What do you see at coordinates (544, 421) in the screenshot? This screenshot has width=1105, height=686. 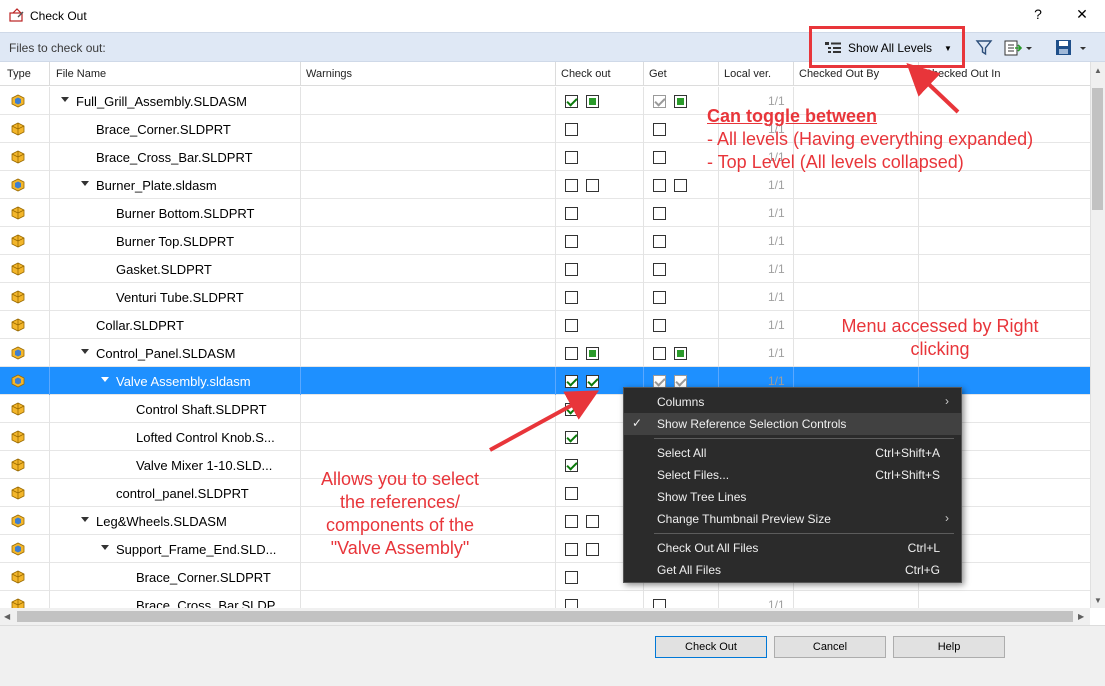 I see `arrow-to-valve-checkboxes` at bounding box center [544, 421].